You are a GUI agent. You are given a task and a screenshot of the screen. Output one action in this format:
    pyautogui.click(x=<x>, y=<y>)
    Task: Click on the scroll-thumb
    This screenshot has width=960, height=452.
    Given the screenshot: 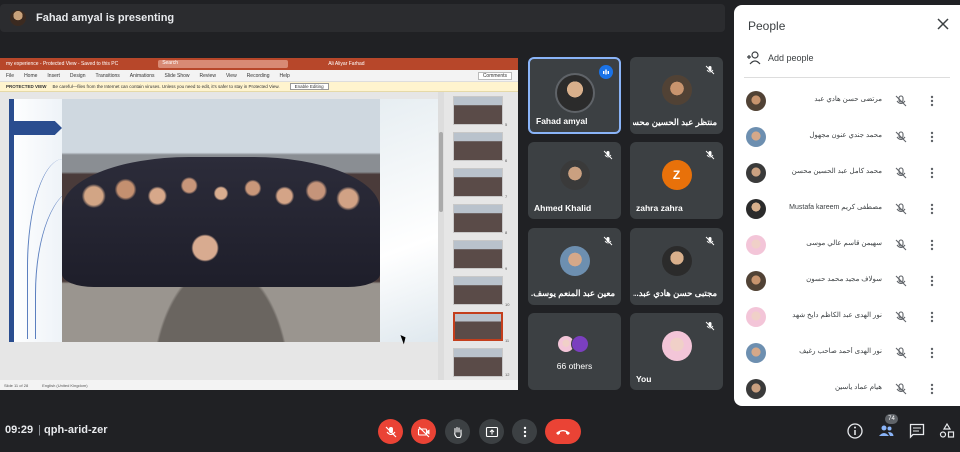 What is the action you would take?
    pyautogui.click(x=441, y=172)
    